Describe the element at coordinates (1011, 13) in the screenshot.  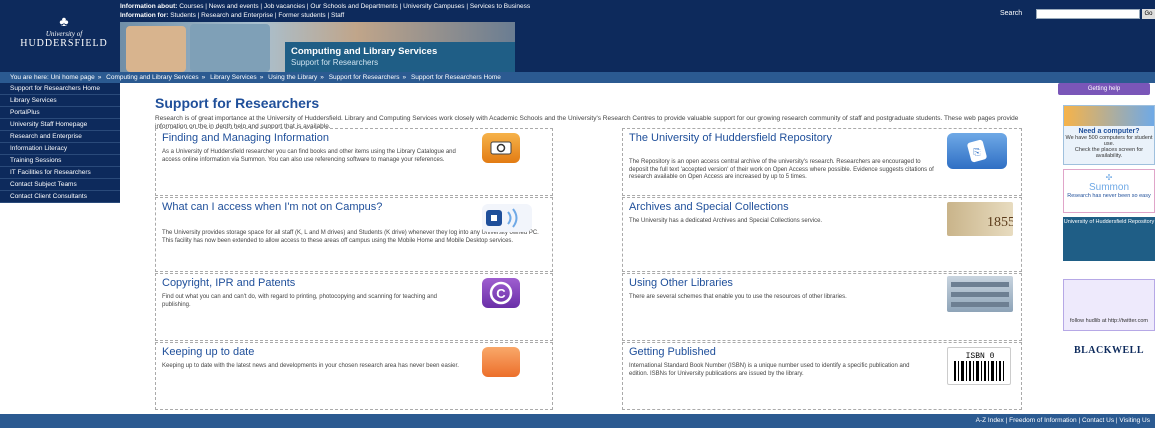
I see `search-label: Search` at that location.